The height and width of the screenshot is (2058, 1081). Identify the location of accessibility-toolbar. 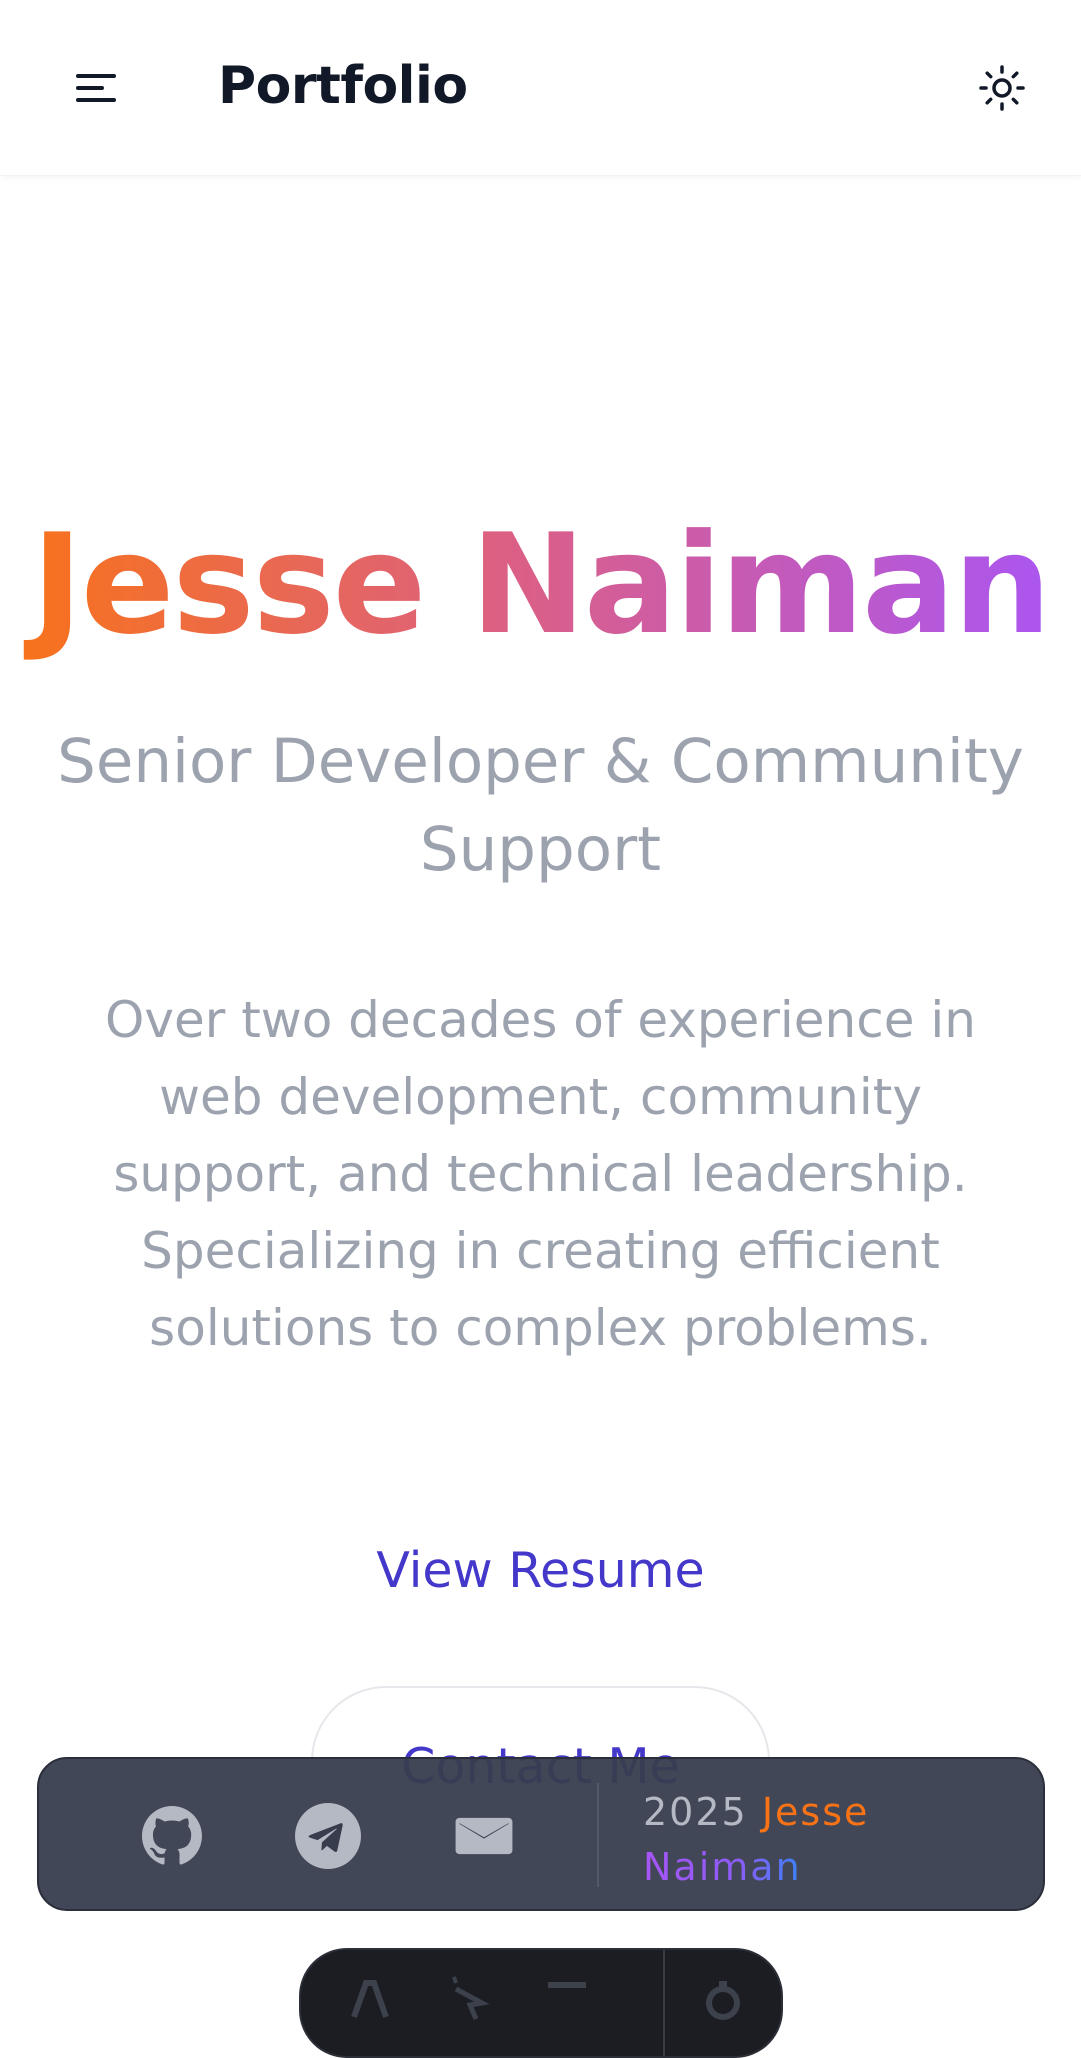
(541, 2003).